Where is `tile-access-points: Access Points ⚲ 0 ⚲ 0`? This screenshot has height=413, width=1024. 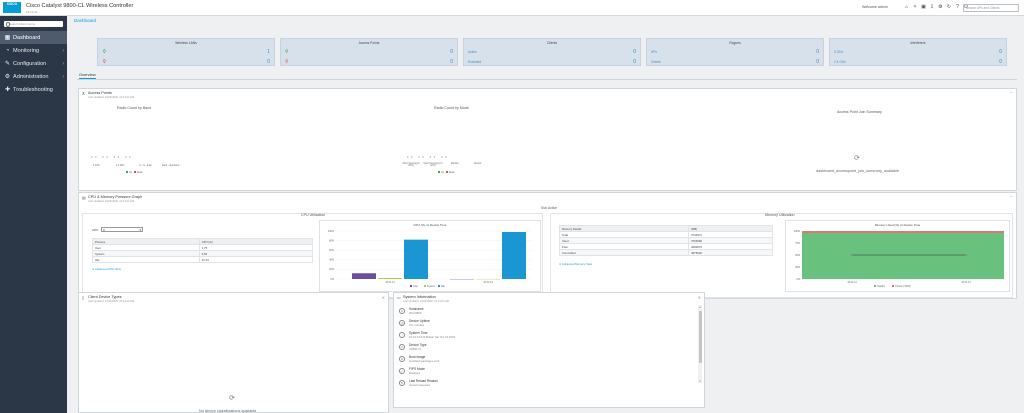
tile-access-points: Access Points ⚲ 0 ⚲ 0 is located at coordinates (369, 52).